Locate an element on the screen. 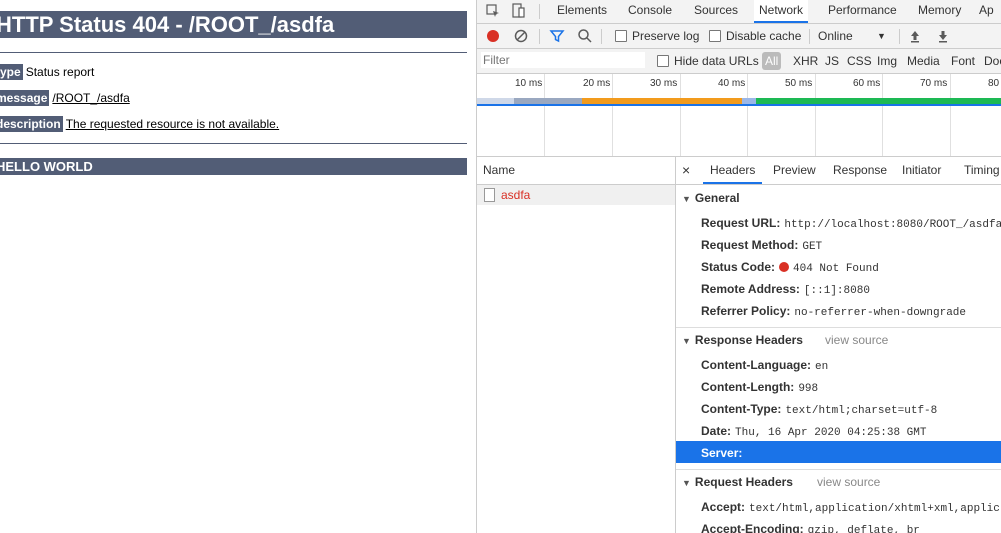 Image resolution: width=1001 pixels, height=533 pixels. header-key: Referrer Policy: is located at coordinates (746, 311).